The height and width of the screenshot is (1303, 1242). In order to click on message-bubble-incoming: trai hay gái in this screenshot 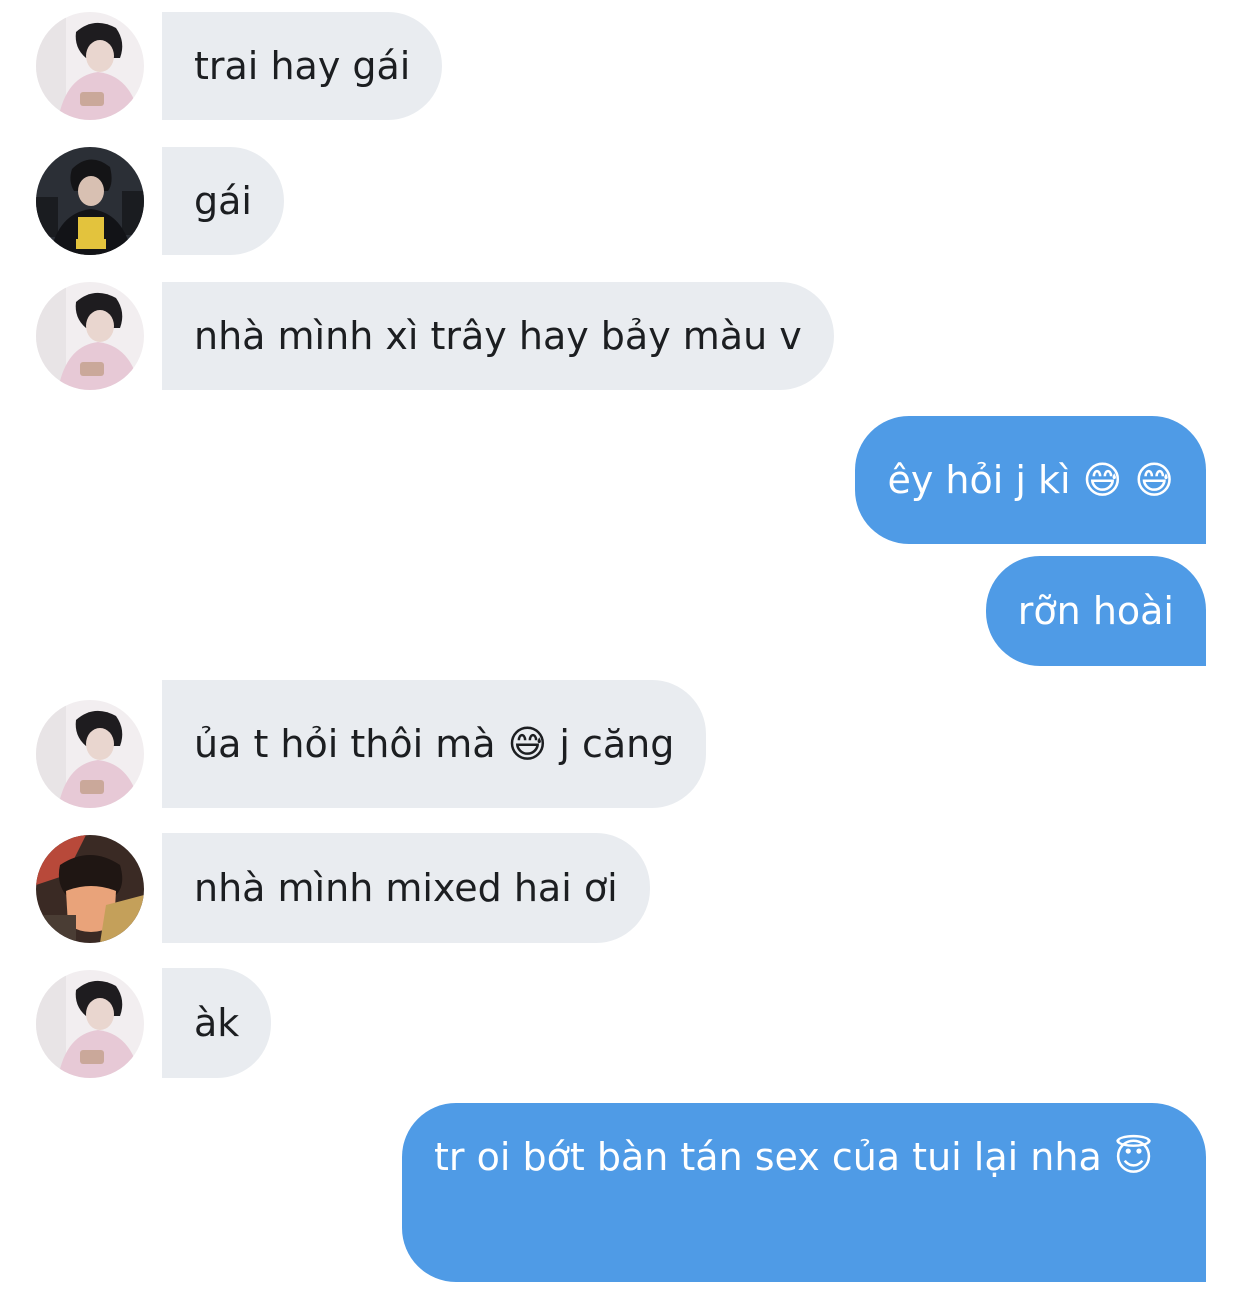, I will do `click(302, 66)`.